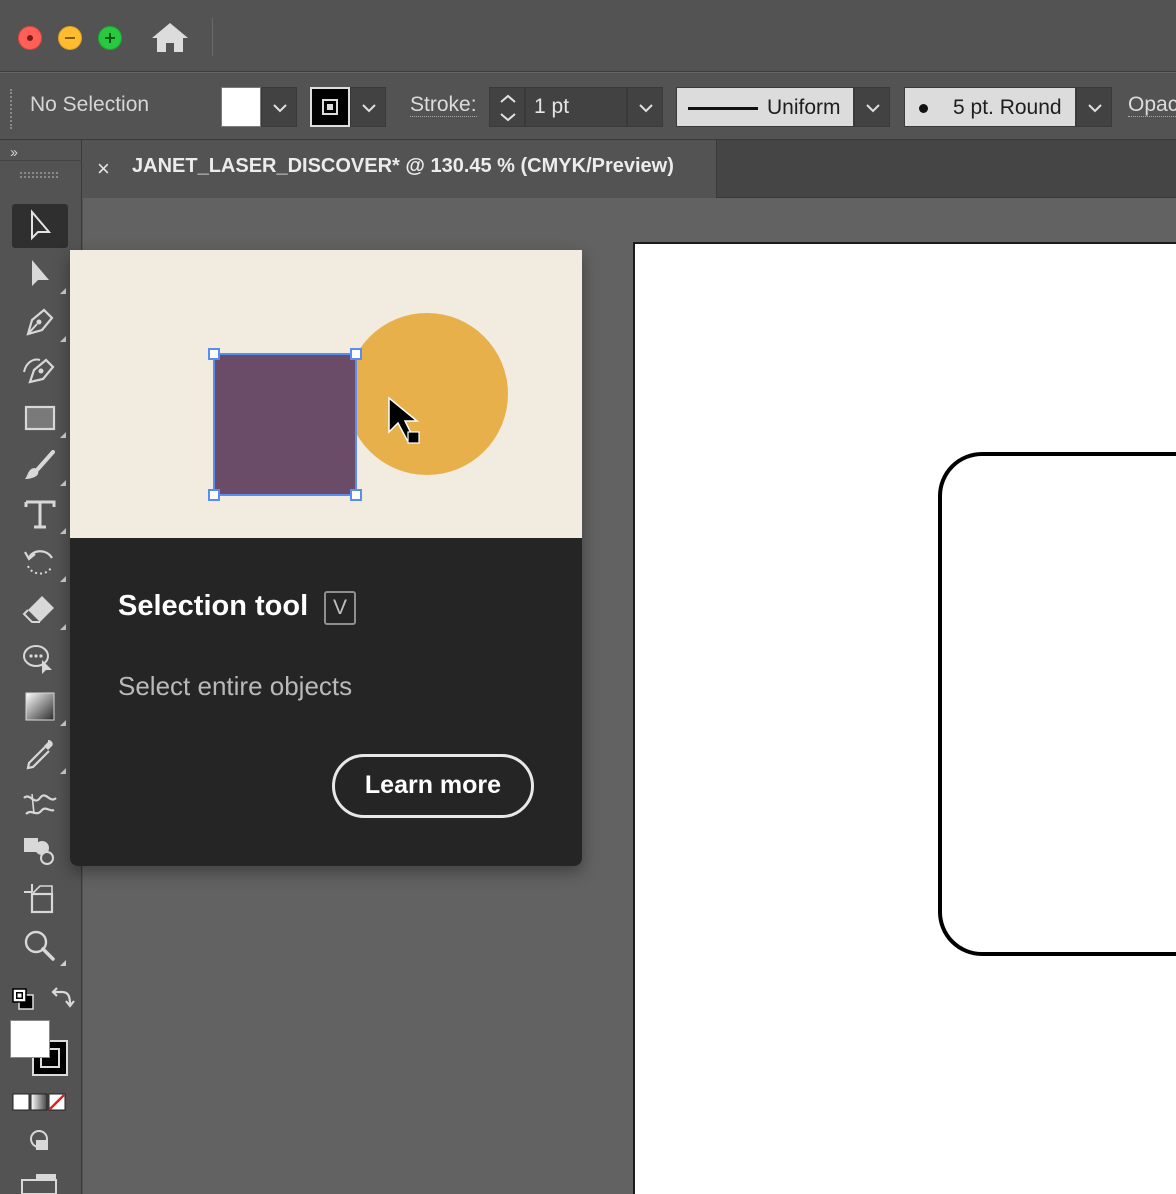 Image resolution: width=1176 pixels, height=1194 pixels. I want to click on zoom-tool, so click(40, 946).